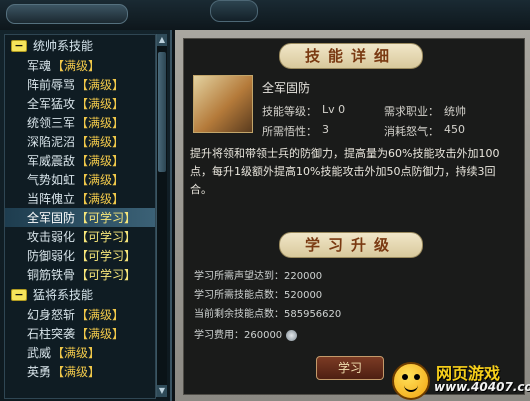  What do you see at coordinates (411, 111) in the screenshot?
I see `job-label: 需求职业：` at bounding box center [411, 111].